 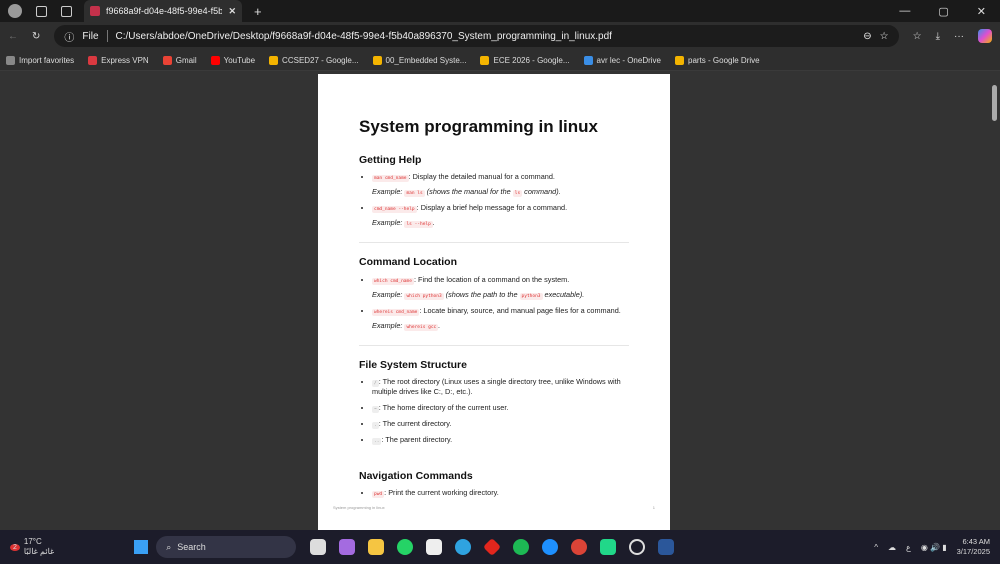 I want to click on task-view-icon, so click(x=318, y=547).